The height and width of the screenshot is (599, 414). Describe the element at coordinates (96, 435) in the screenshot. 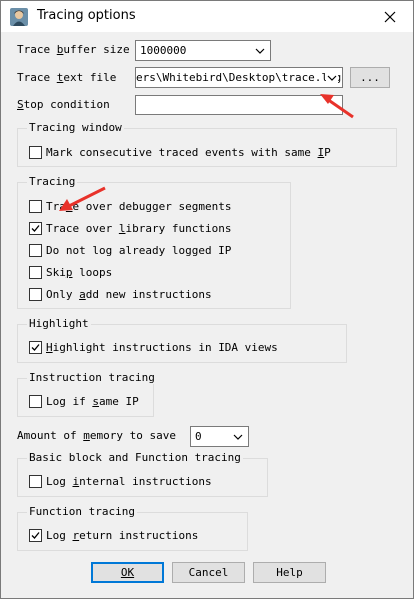

I see `memory-amount-label: Amount of memory to save` at that location.